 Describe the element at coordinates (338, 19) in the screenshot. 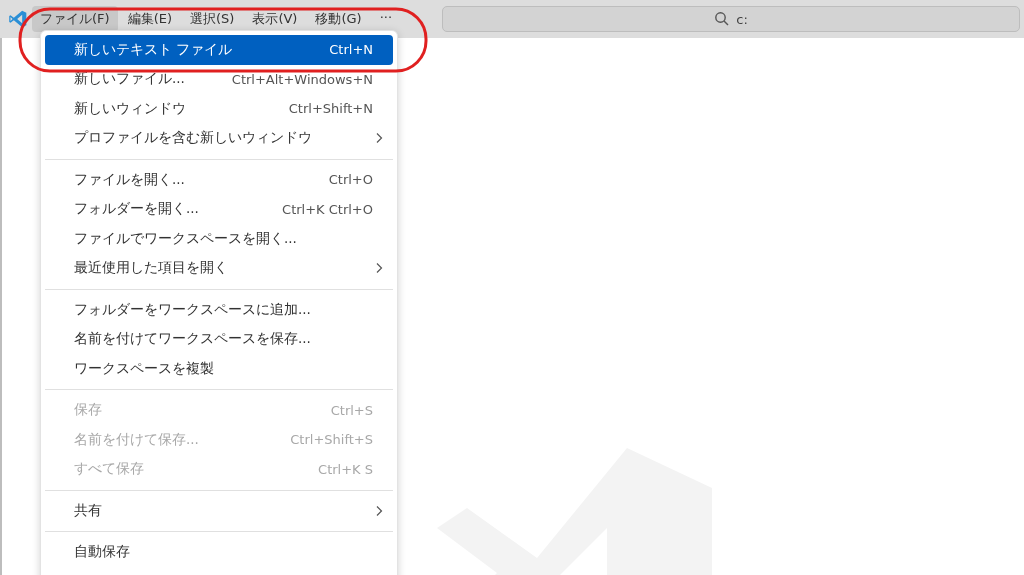

I see `menu-bar-item: 移動(G)` at that location.